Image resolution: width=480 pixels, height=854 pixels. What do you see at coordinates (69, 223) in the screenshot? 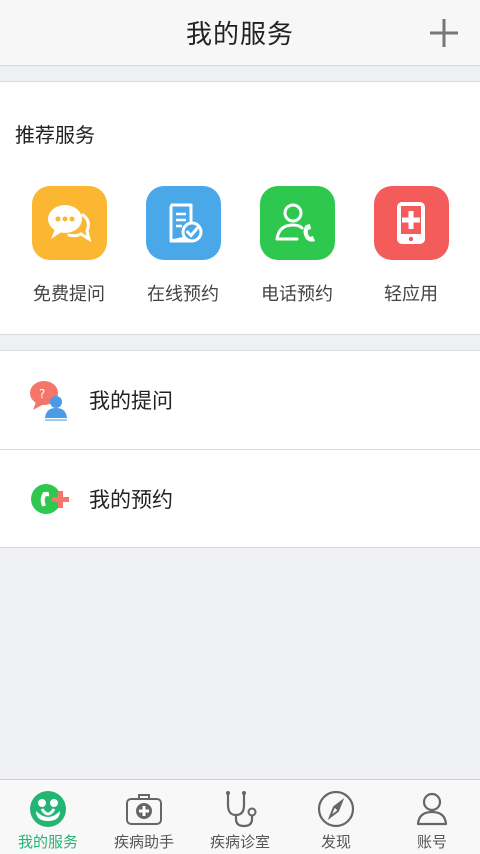
I see `chat-bubbles-icon` at bounding box center [69, 223].